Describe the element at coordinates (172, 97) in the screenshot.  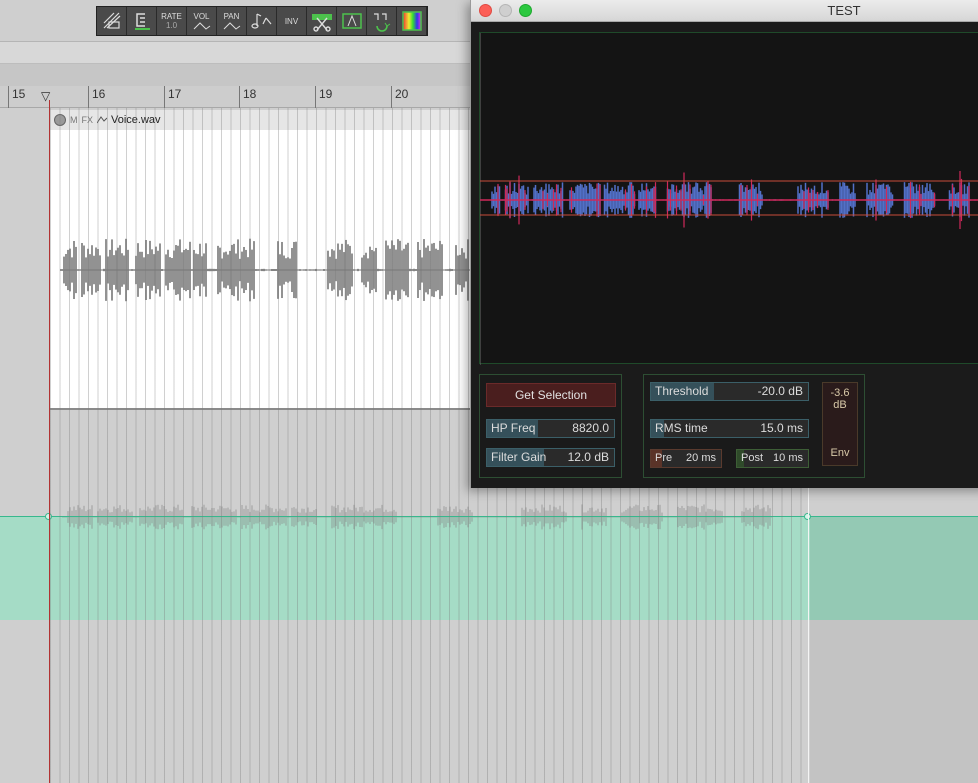
I see `ruler-mark: 17` at that location.